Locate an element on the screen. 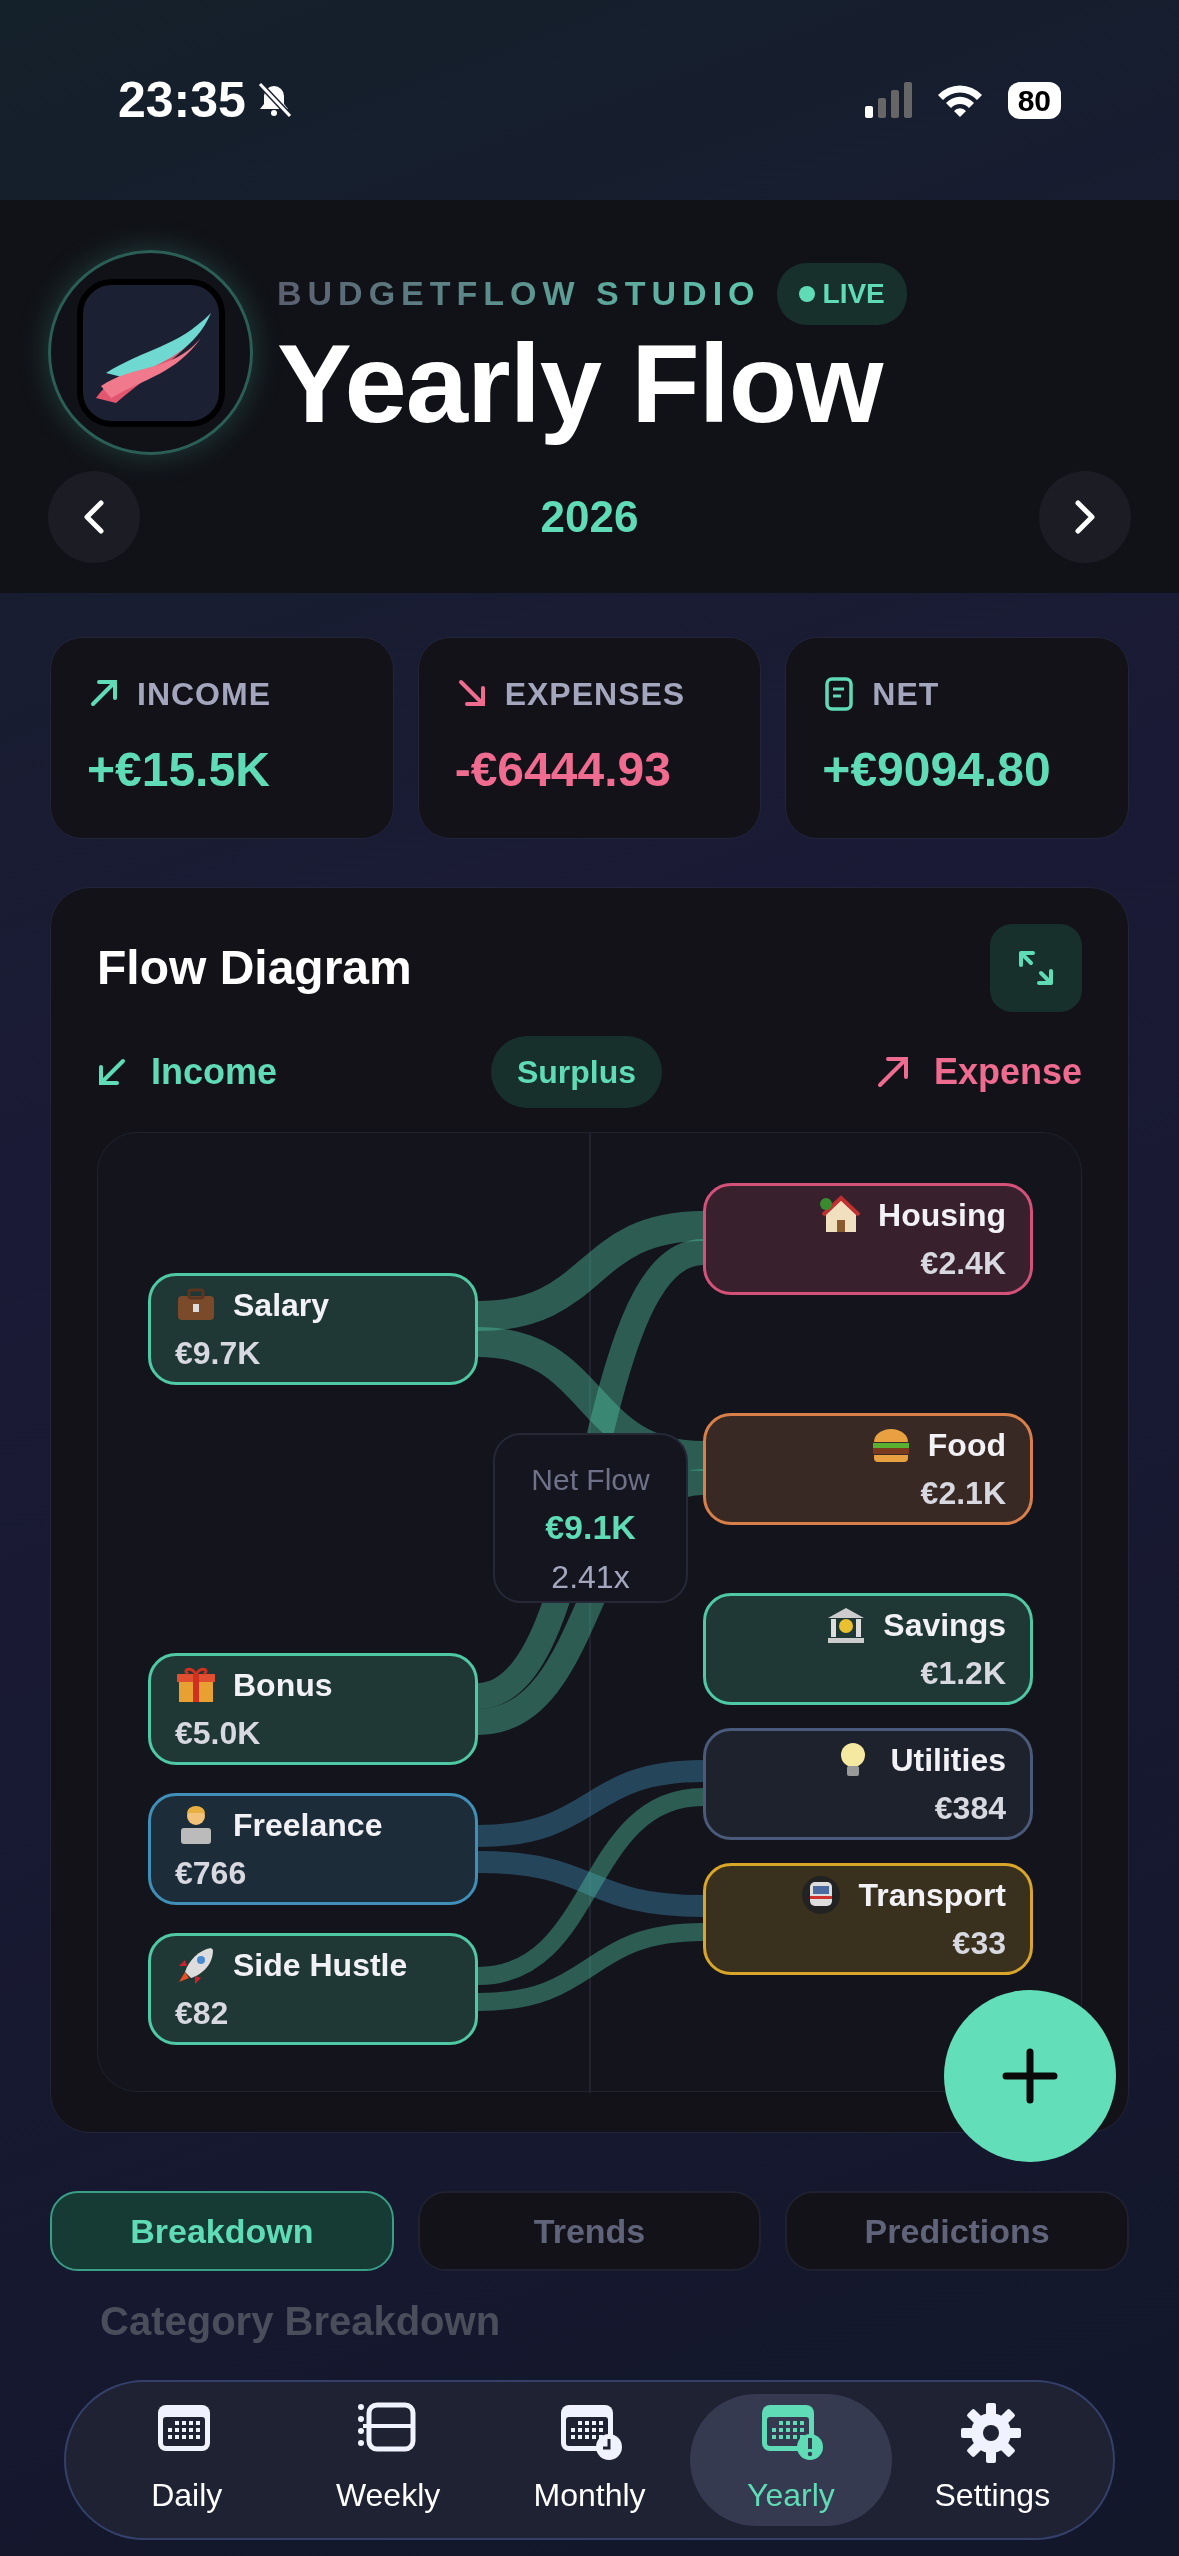 The image size is (1179, 2556). train-icon is located at coordinates (821, 1895).